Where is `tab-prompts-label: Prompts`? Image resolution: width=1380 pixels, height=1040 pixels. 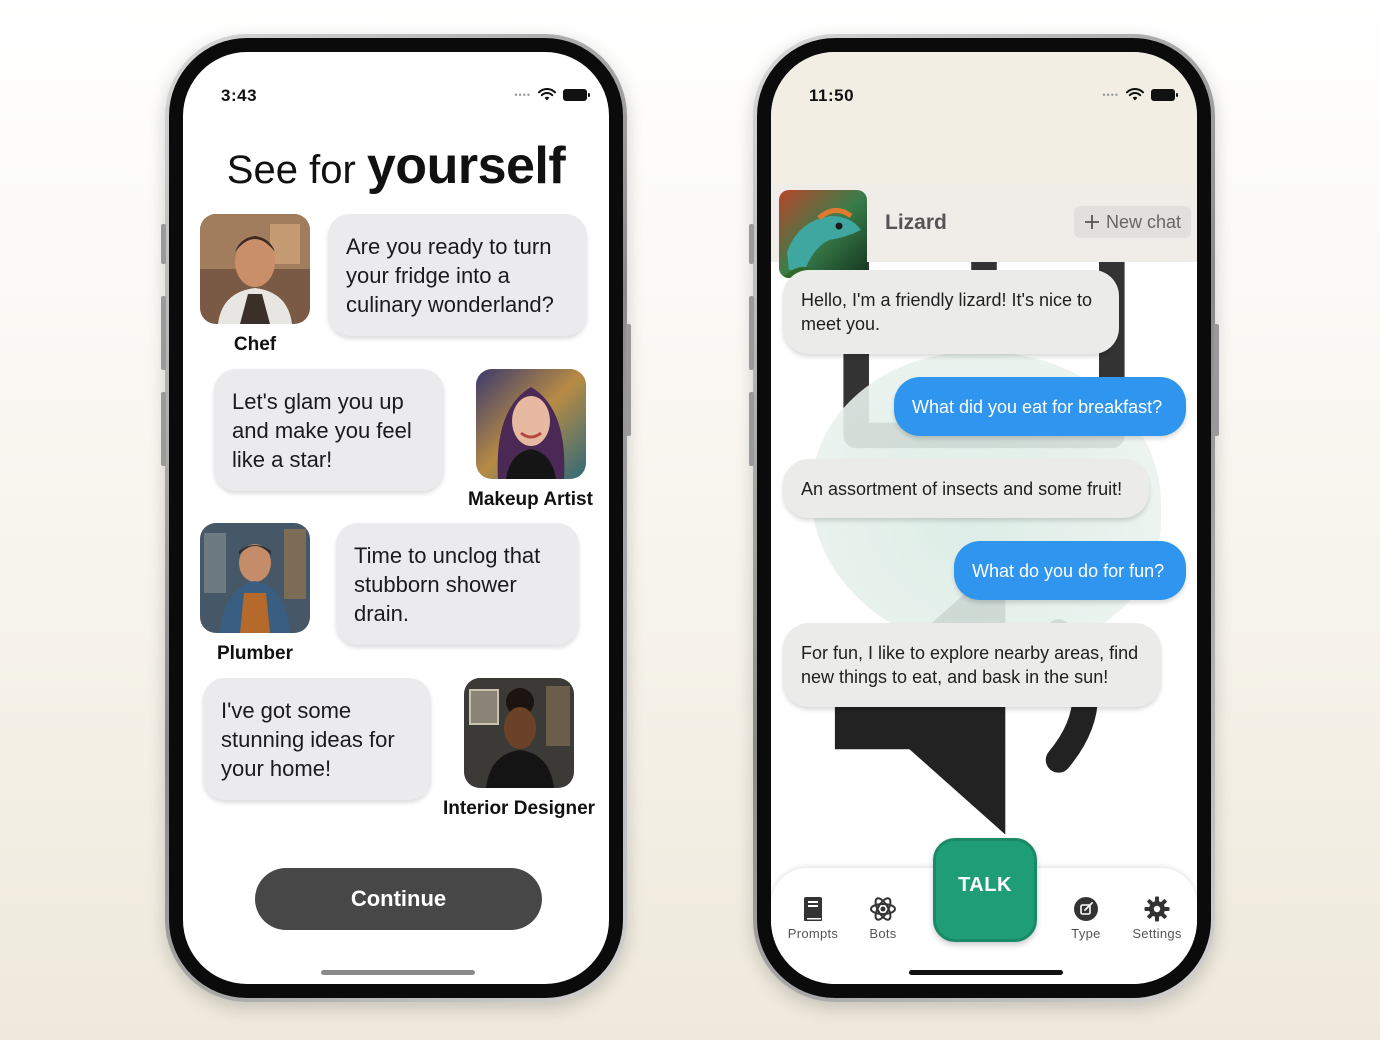
tab-prompts-label: Prompts is located at coordinates (813, 933).